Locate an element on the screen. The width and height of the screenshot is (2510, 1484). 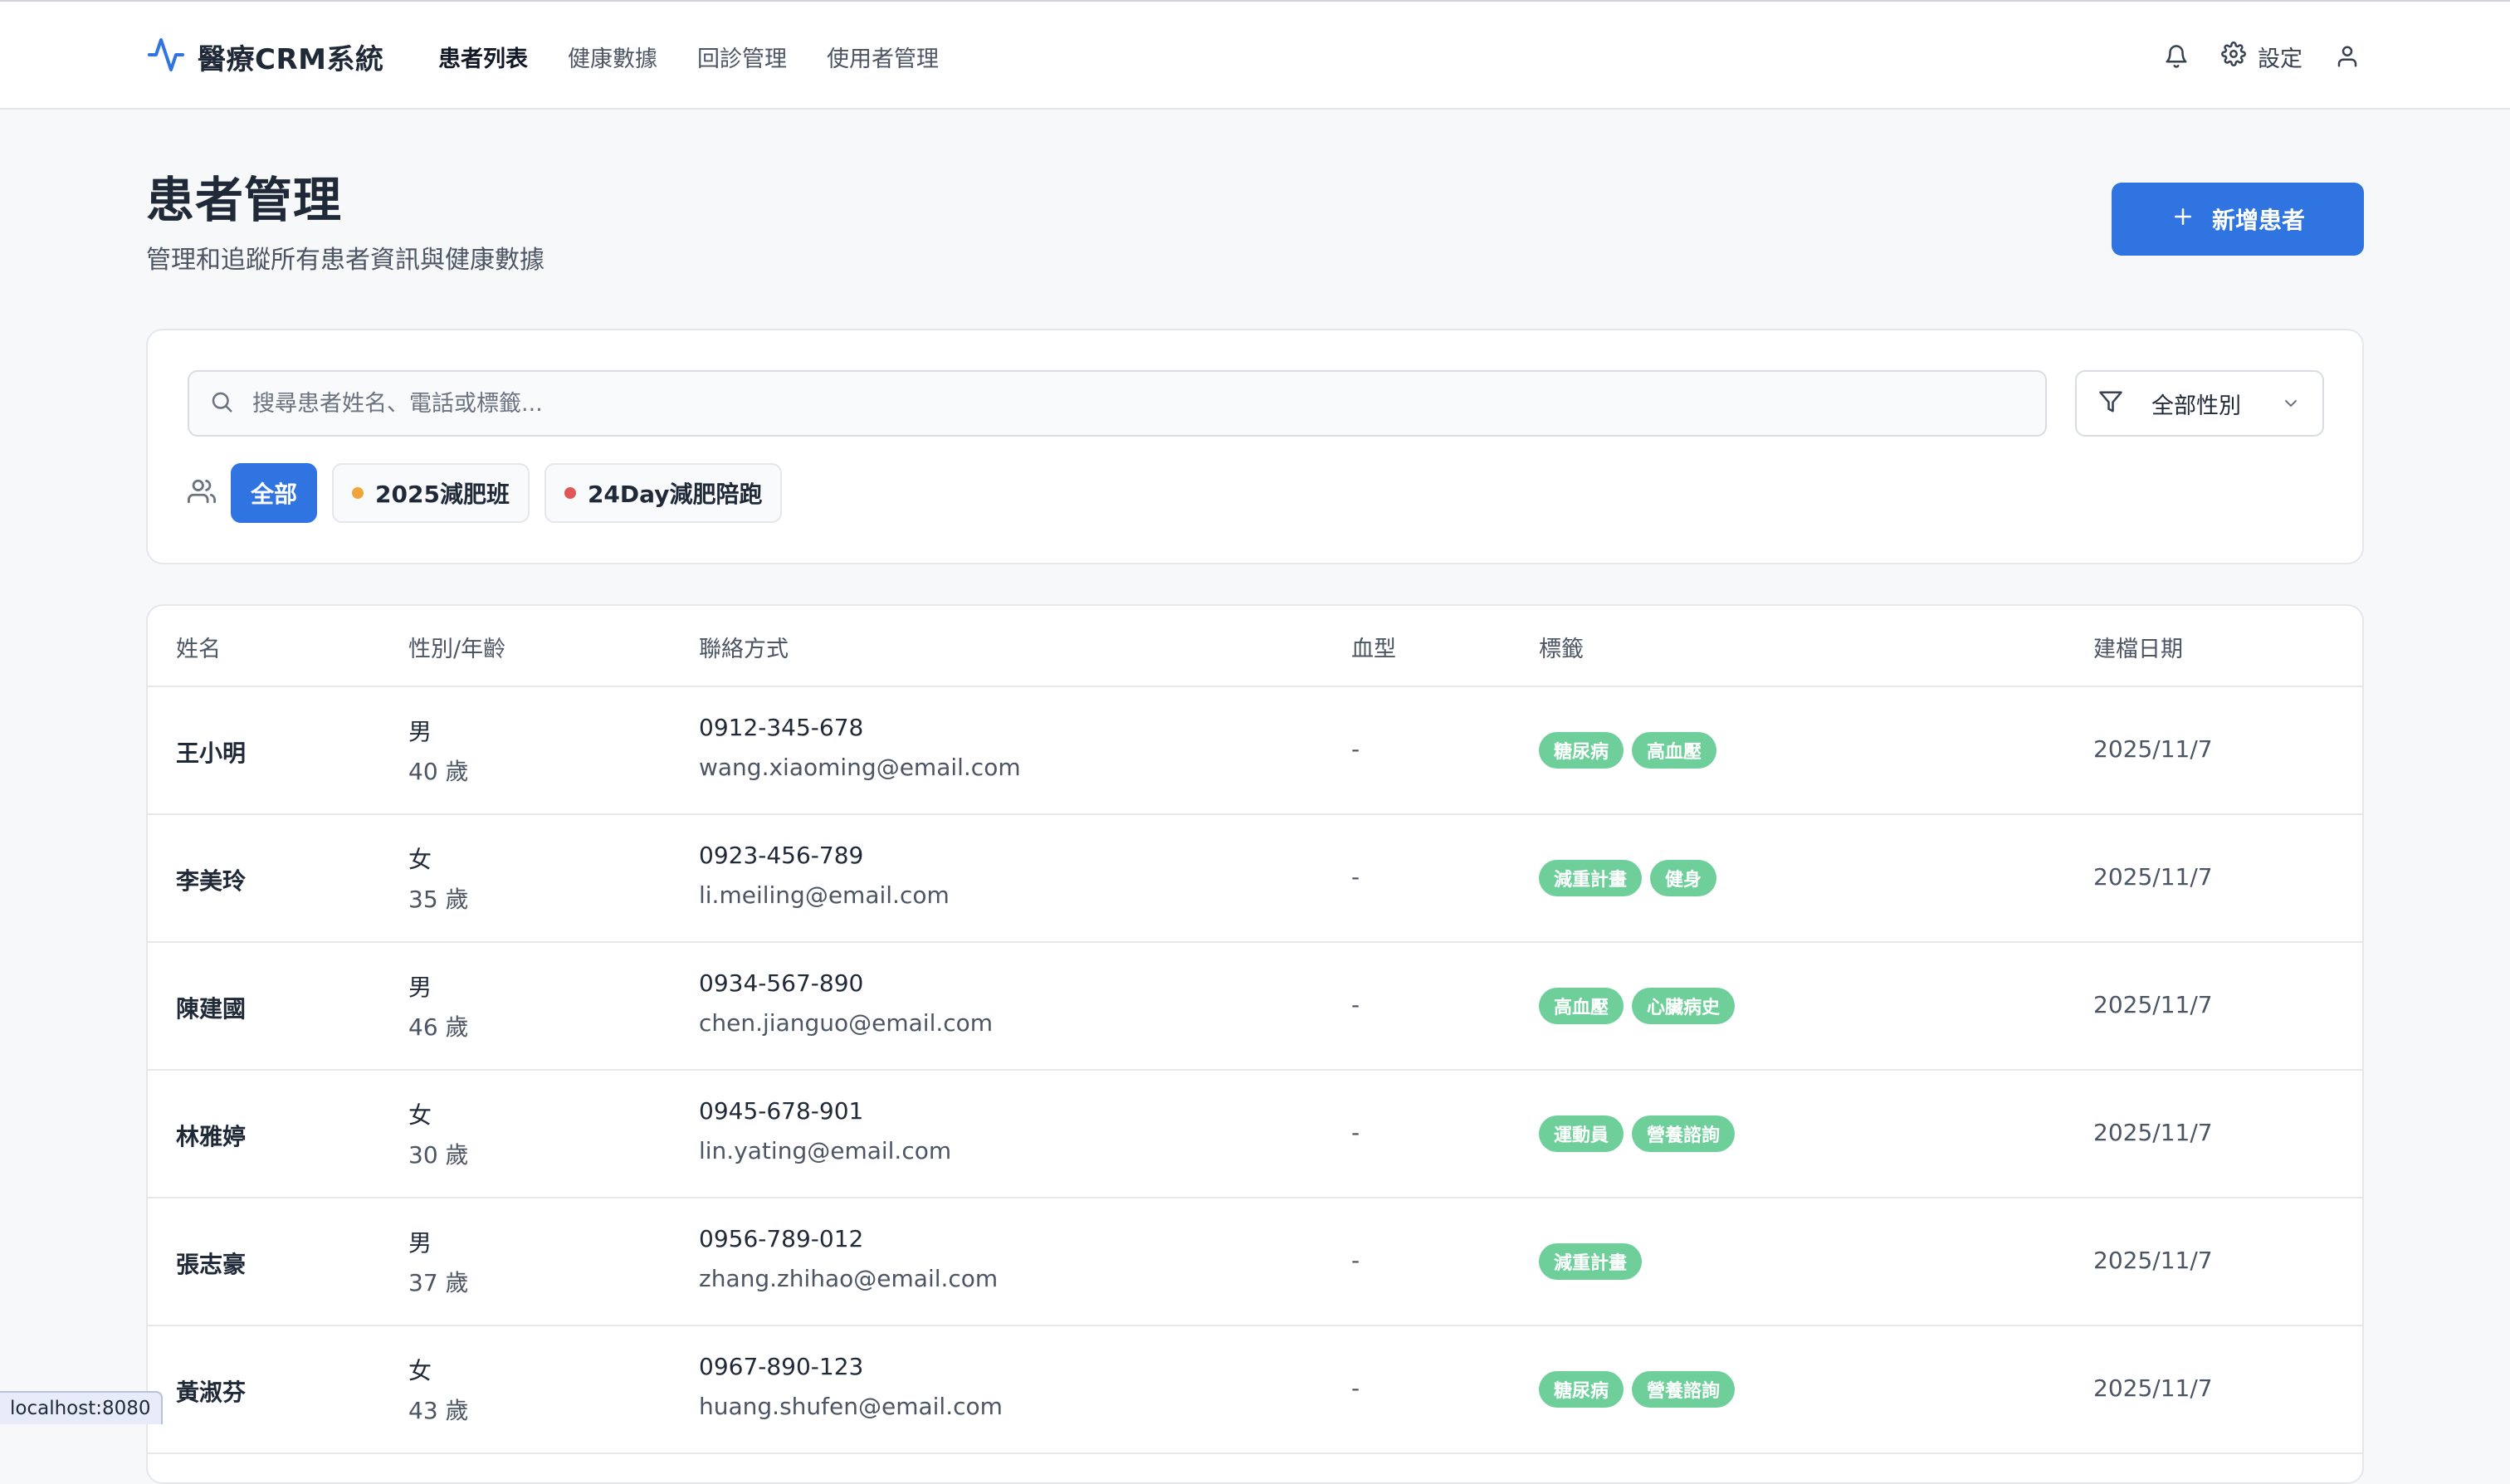
column-created-date: 建檔日期 is located at coordinates (2138, 647).